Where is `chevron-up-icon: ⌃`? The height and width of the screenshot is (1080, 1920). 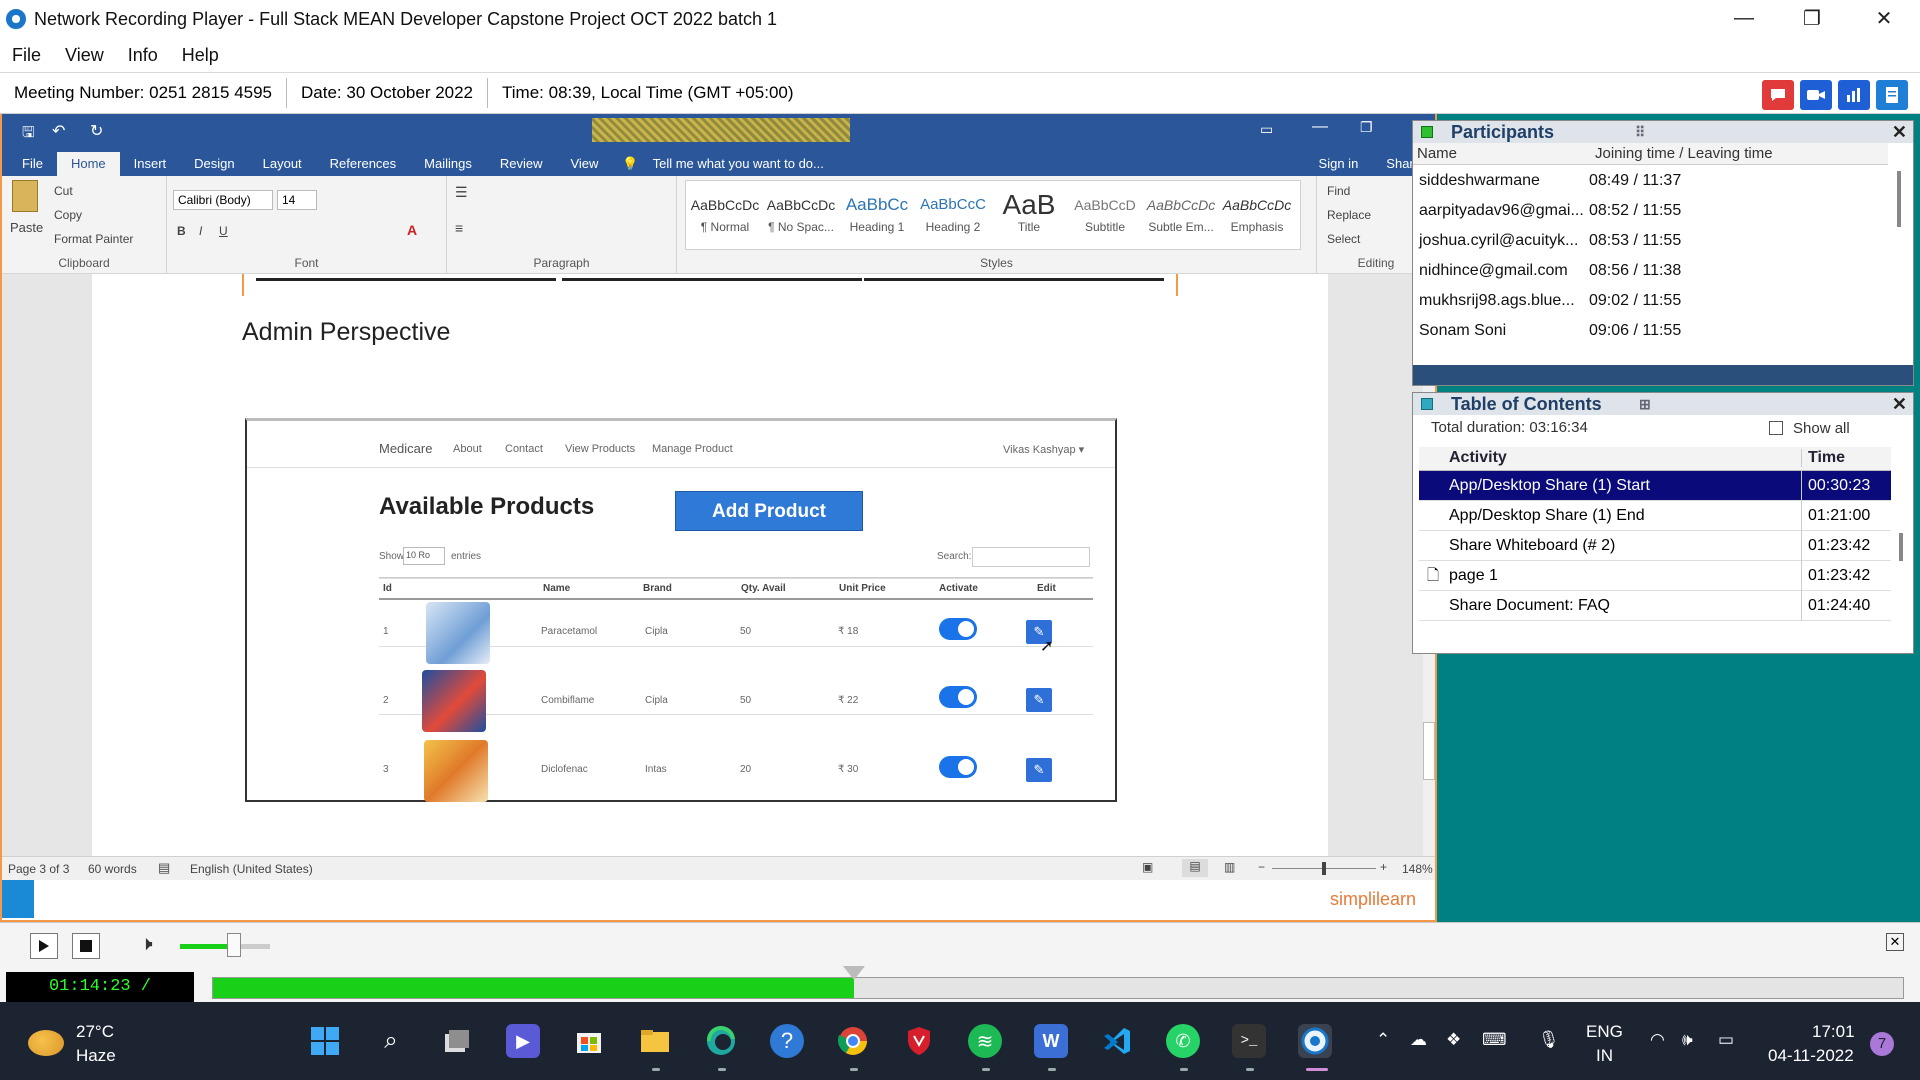 chevron-up-icon: ⌃ is located at coordinates (1383, 1040).